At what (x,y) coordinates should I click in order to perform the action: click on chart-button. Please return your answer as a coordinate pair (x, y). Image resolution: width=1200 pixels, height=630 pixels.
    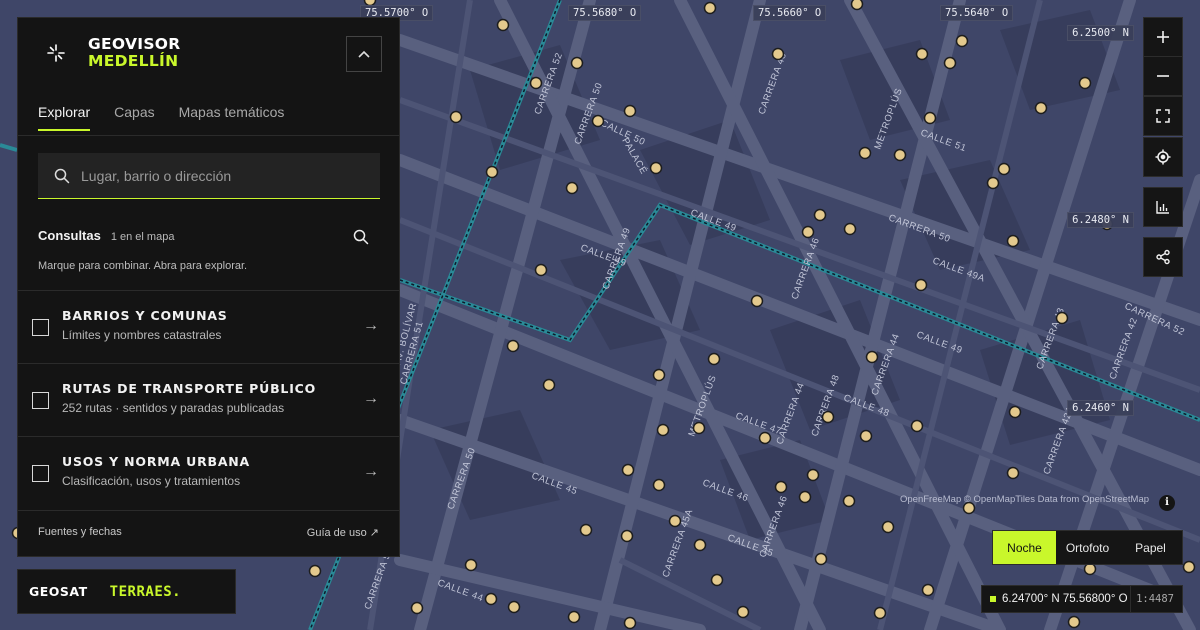
    Looking at the image, I should click on (1163, 207).